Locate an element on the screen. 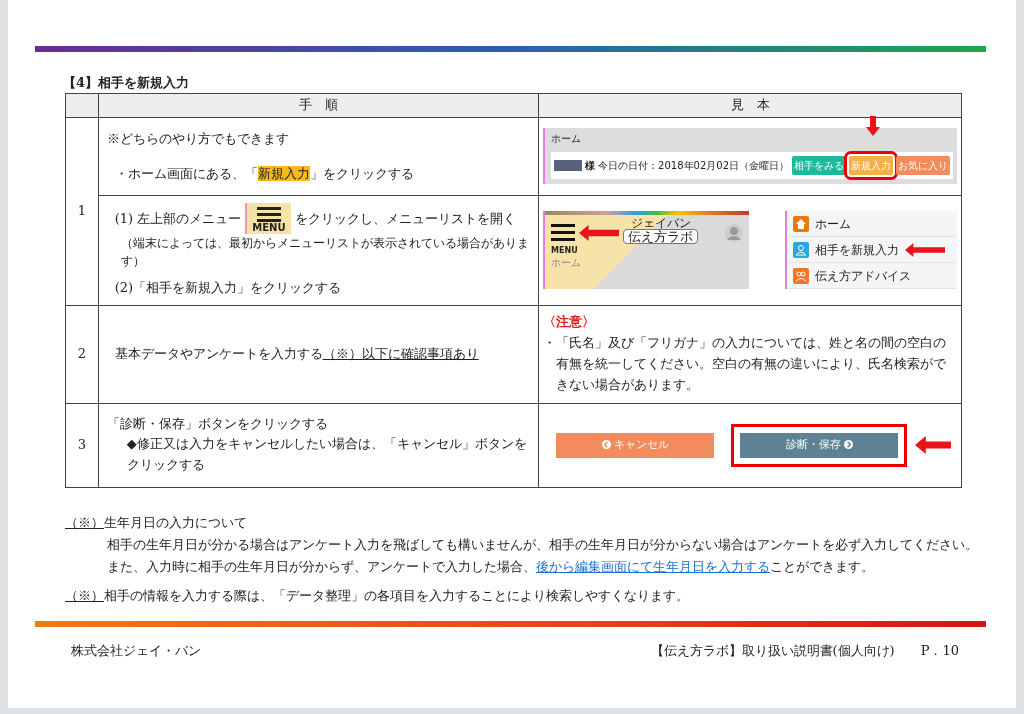 The width and height of the screenshot is (1024, 714). instruction-text: (2)「相手を新規入力」をクリックする is located at coordinates (228, 287).